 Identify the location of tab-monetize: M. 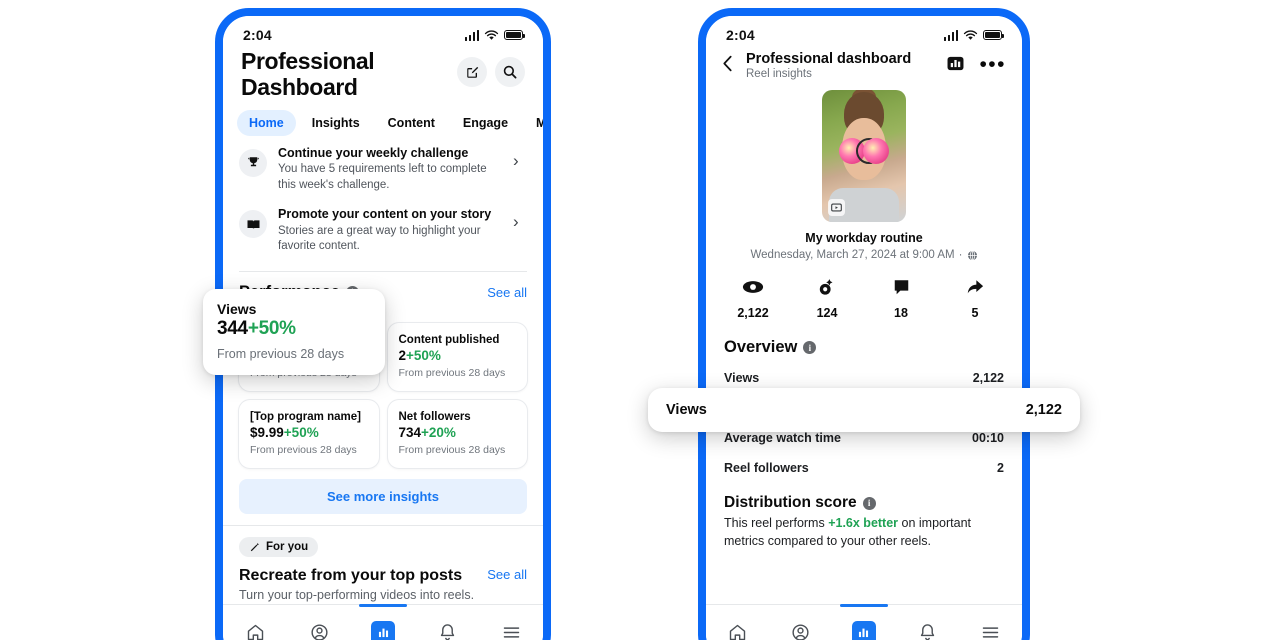
(533, 123).